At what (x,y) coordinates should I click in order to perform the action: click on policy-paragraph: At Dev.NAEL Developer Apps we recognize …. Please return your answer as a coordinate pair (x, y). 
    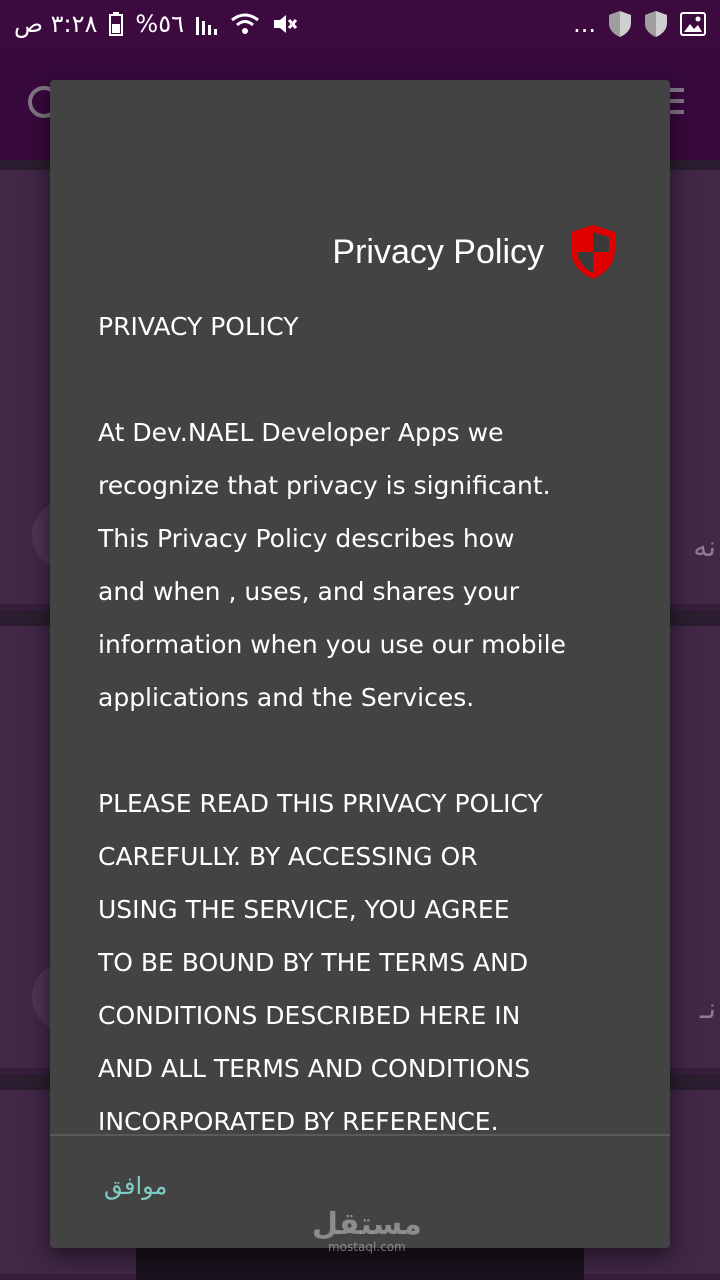
    Looking at the image, I should click on (332, 565).